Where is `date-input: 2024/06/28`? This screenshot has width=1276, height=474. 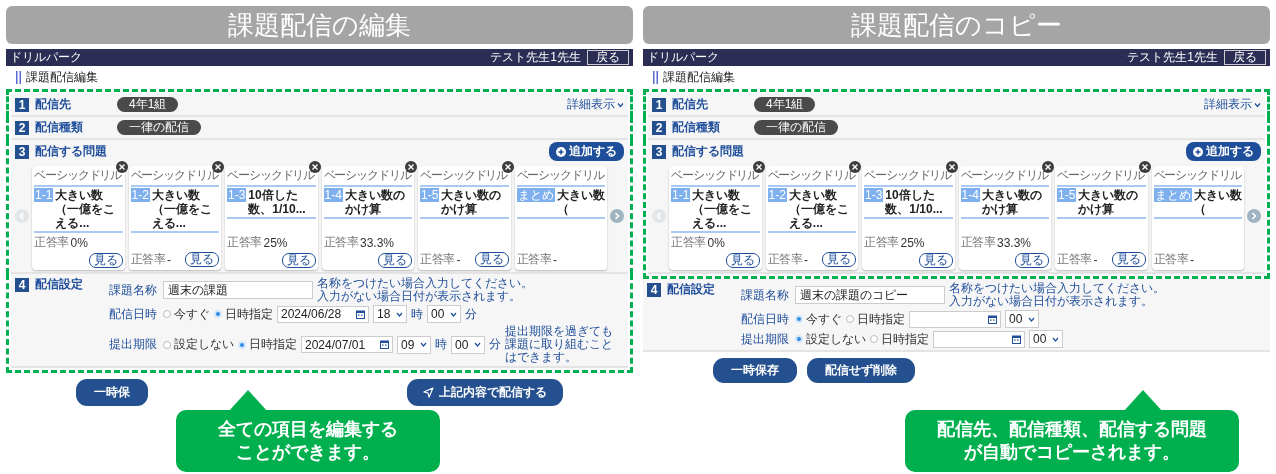 date-input: 2024/06/28 is located at coordinates (323, 314).